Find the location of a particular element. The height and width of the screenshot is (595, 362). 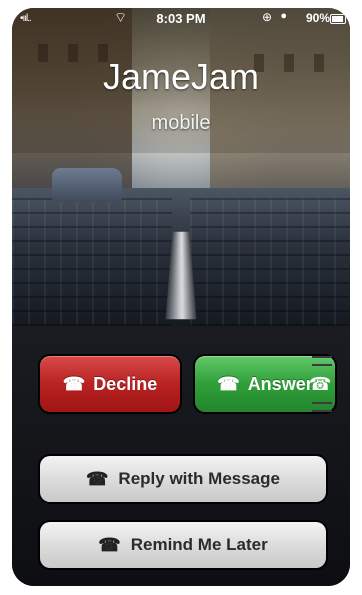

phone-icon: ☎ is located at coordinates (228, 383).